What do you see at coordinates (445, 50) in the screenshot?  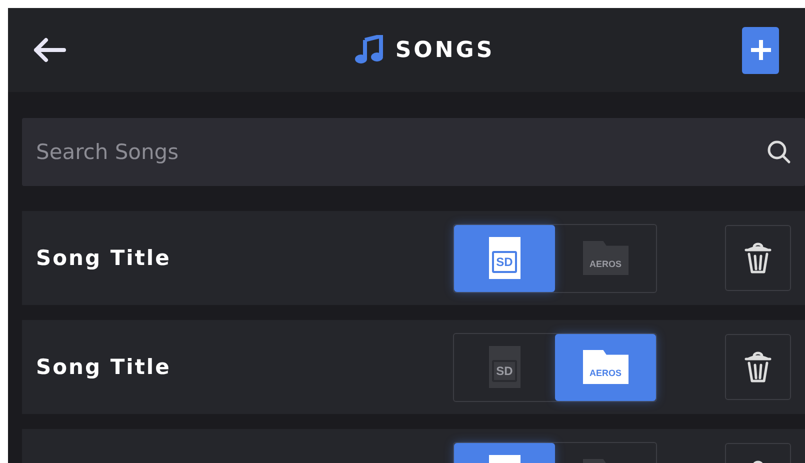 I see `page-title: SONGS` at bounding box center [445, 50].